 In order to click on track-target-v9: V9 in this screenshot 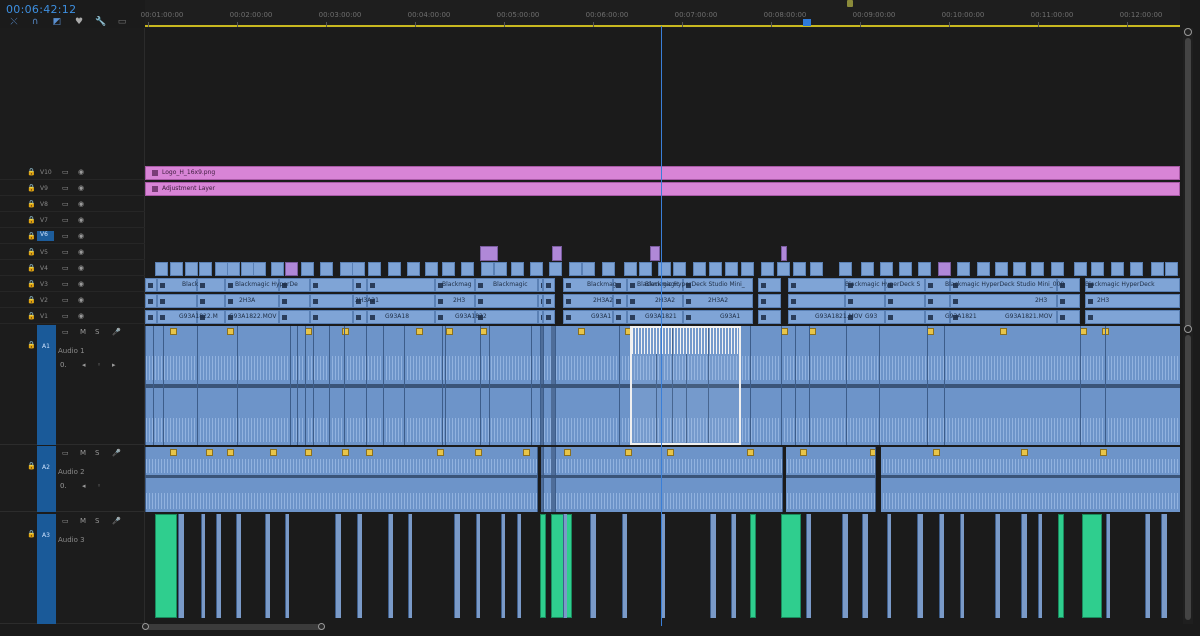, I will do `click(44, 188)`.